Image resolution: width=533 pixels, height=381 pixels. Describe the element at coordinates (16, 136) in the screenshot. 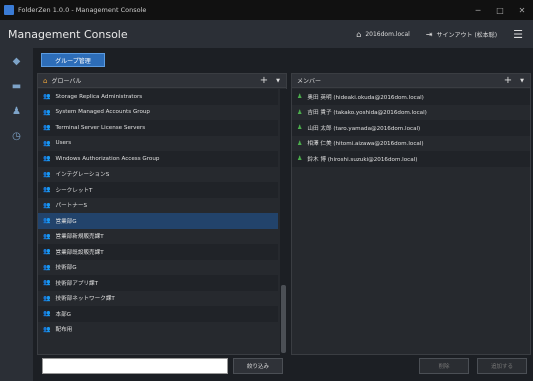

I see `clock-nav-icon: ◷` at that location.